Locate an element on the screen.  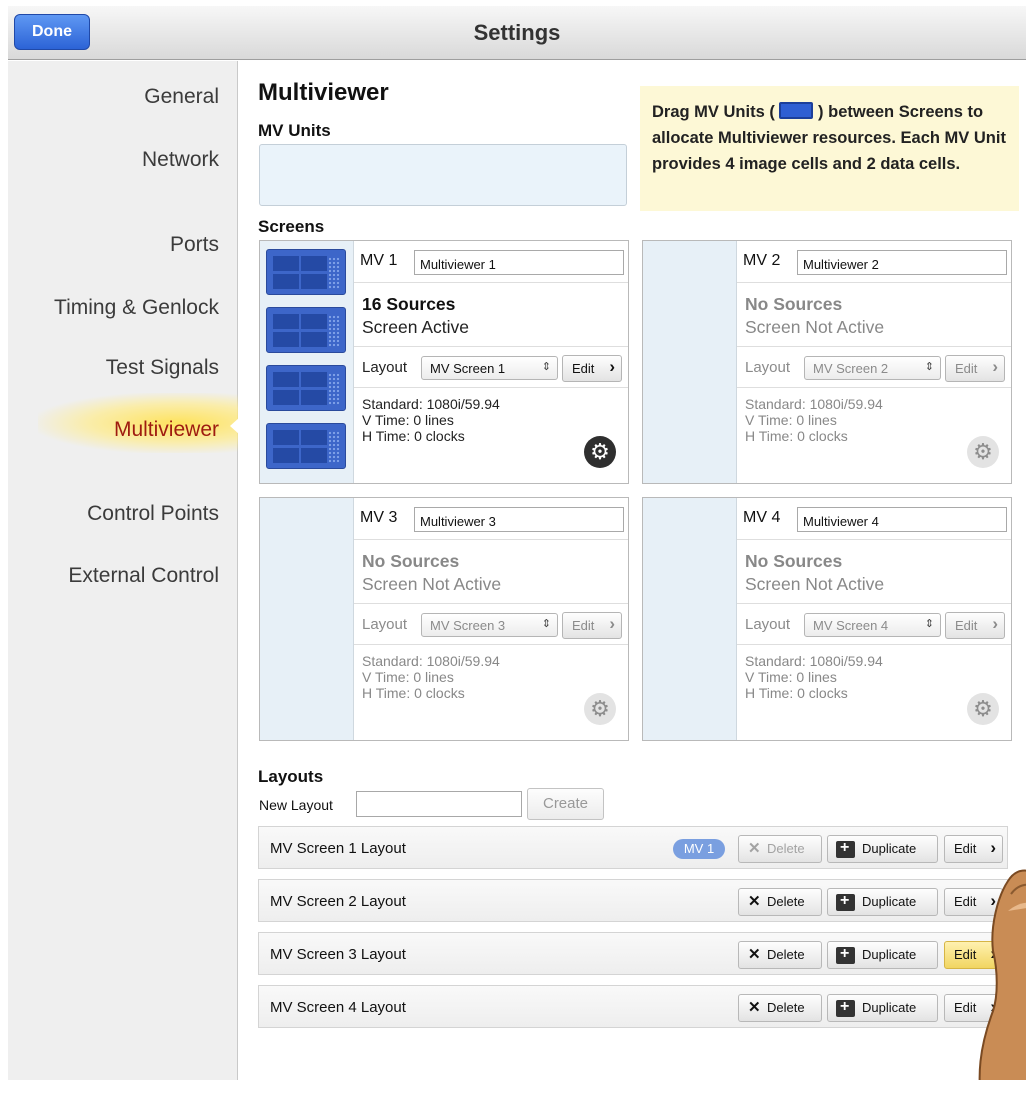
layout-name: MV Screen 2 Layout is located at coordinates (338, 901).